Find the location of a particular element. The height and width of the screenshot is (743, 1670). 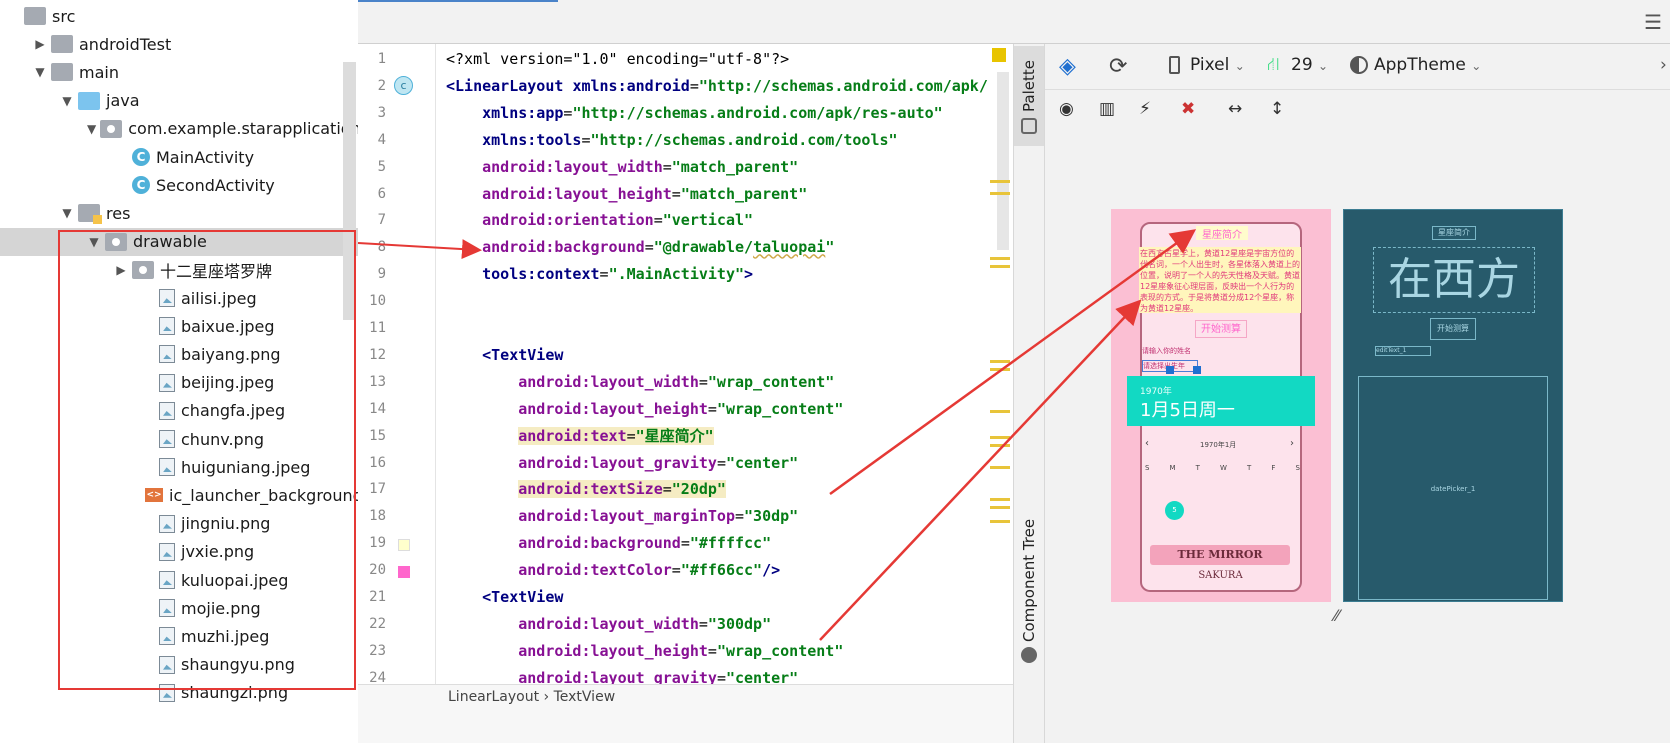

arrow-to-intro is located at coordinates (980, 470).